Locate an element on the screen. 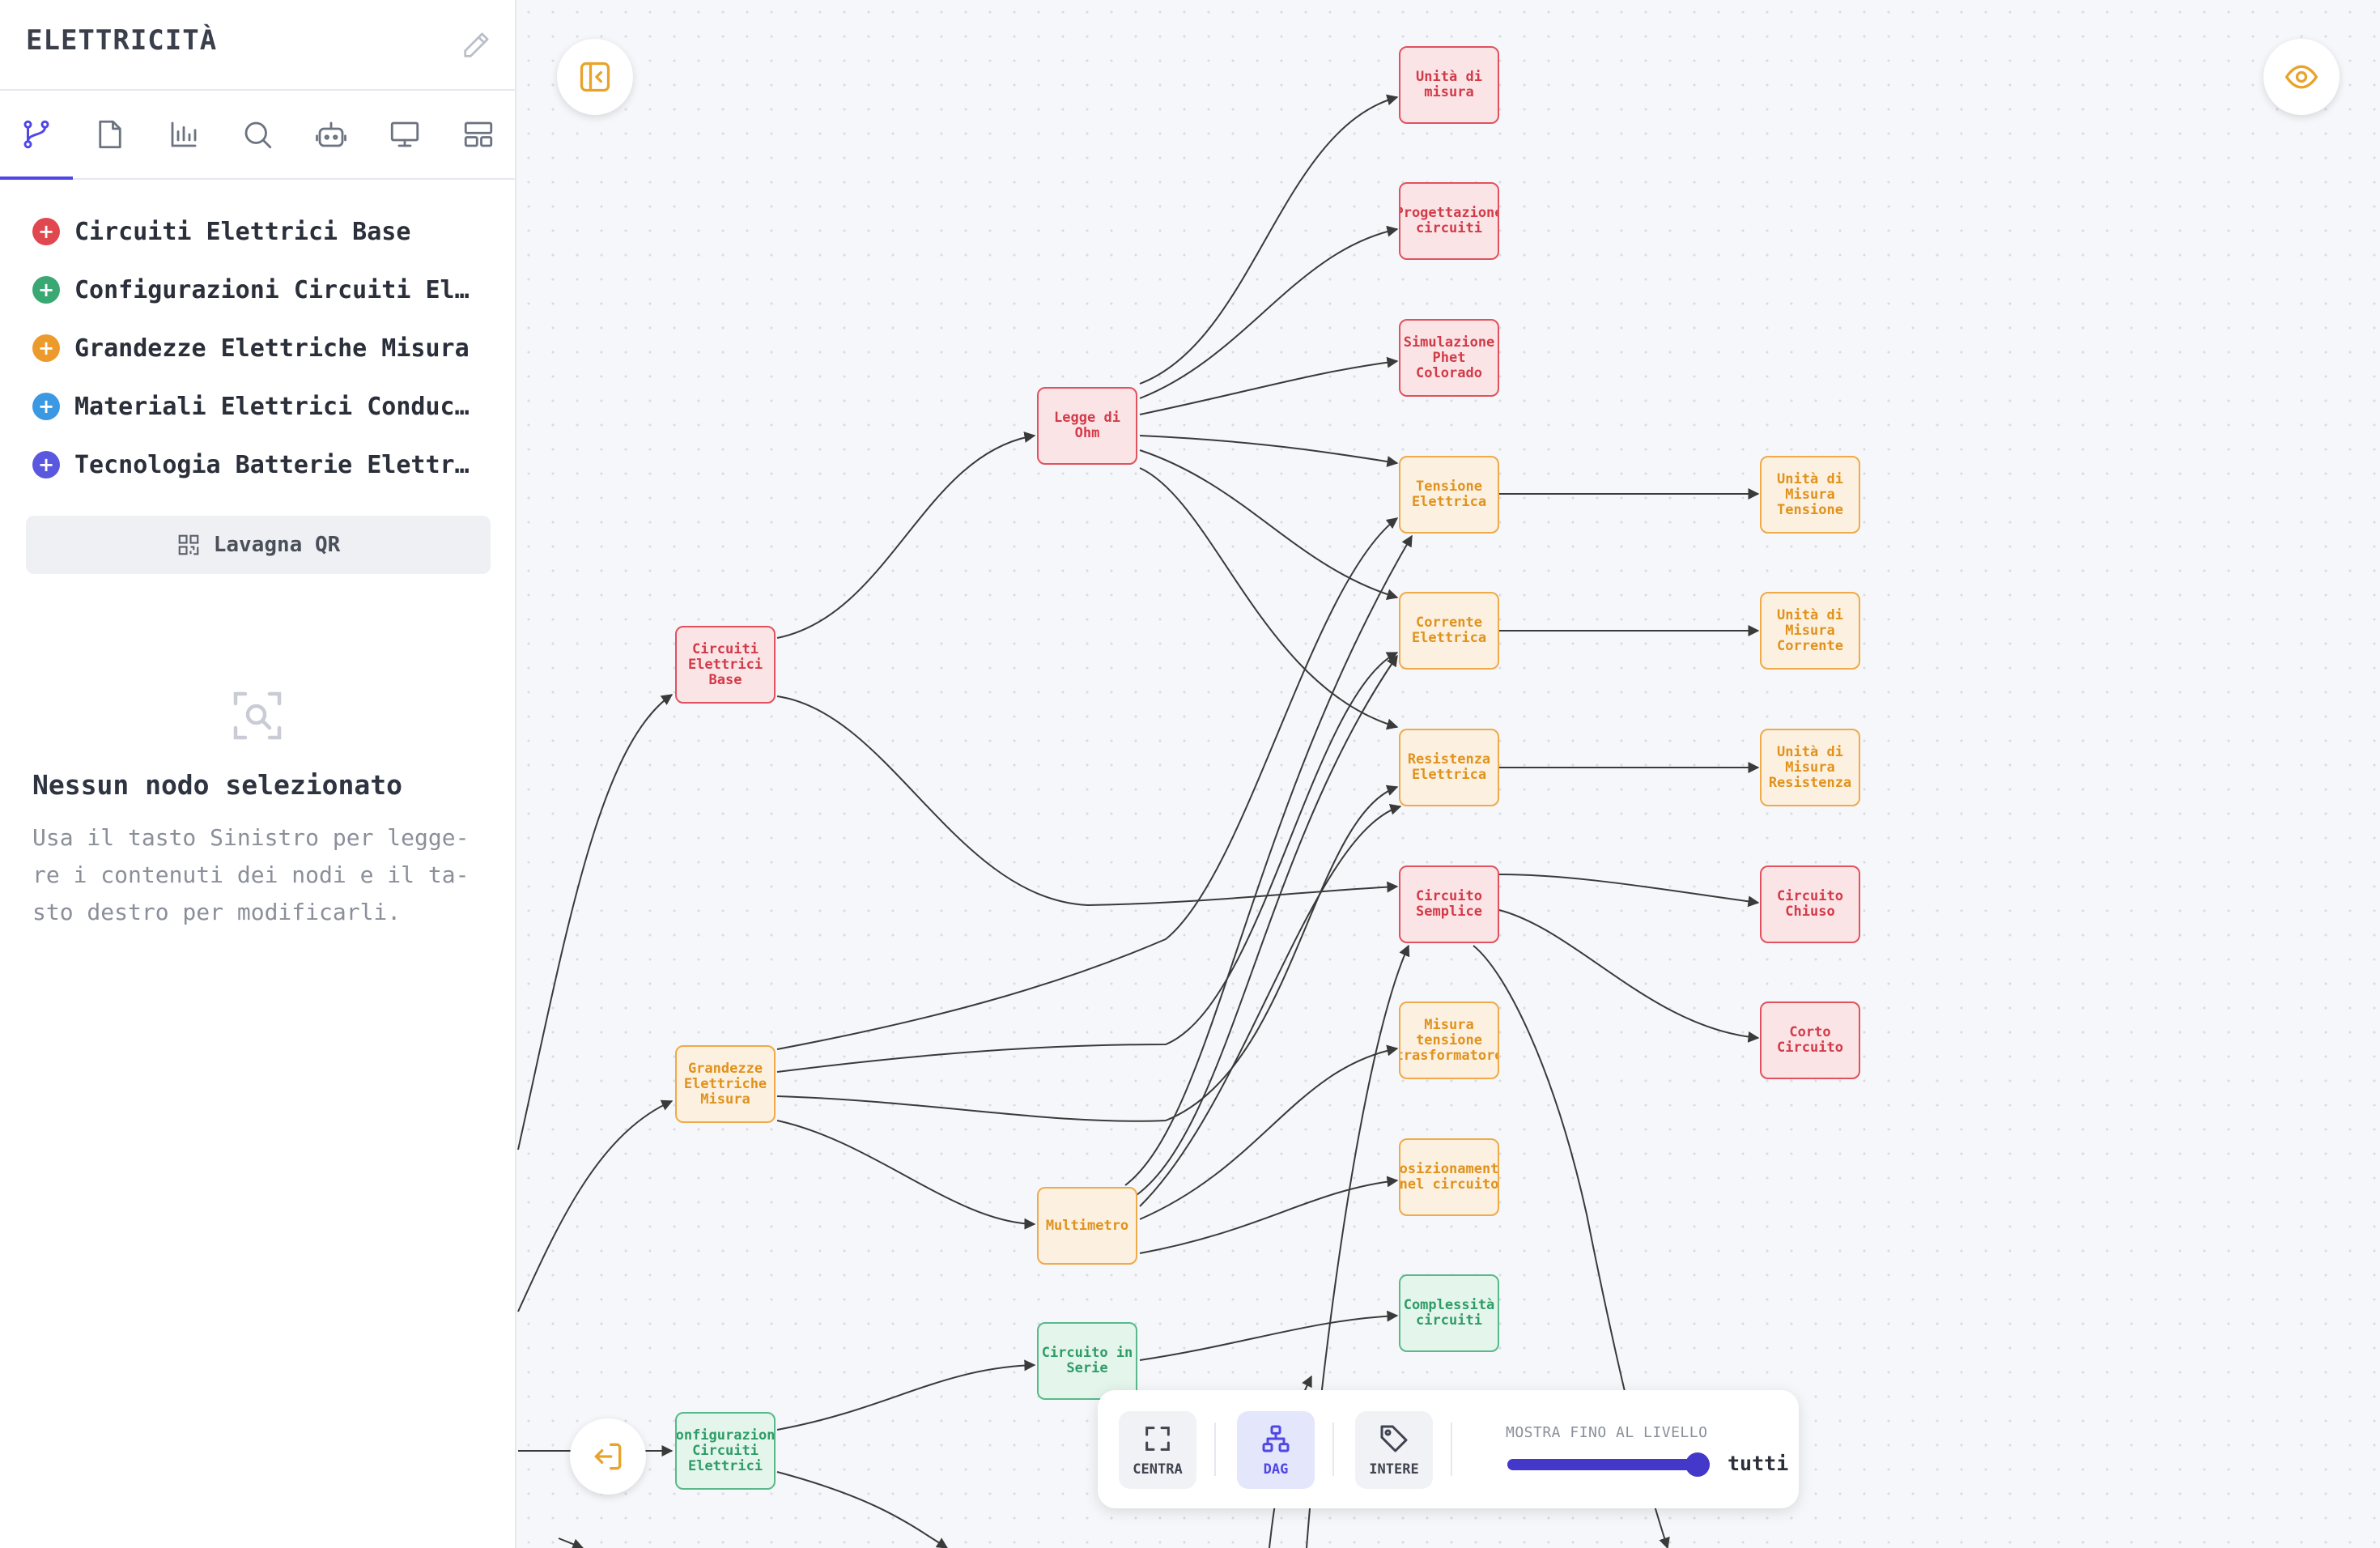 This screenshot has width=2380, height=1548. map-item-grandezze: + Grandezze Elettriche Misura is located at coordinates (258, 348).